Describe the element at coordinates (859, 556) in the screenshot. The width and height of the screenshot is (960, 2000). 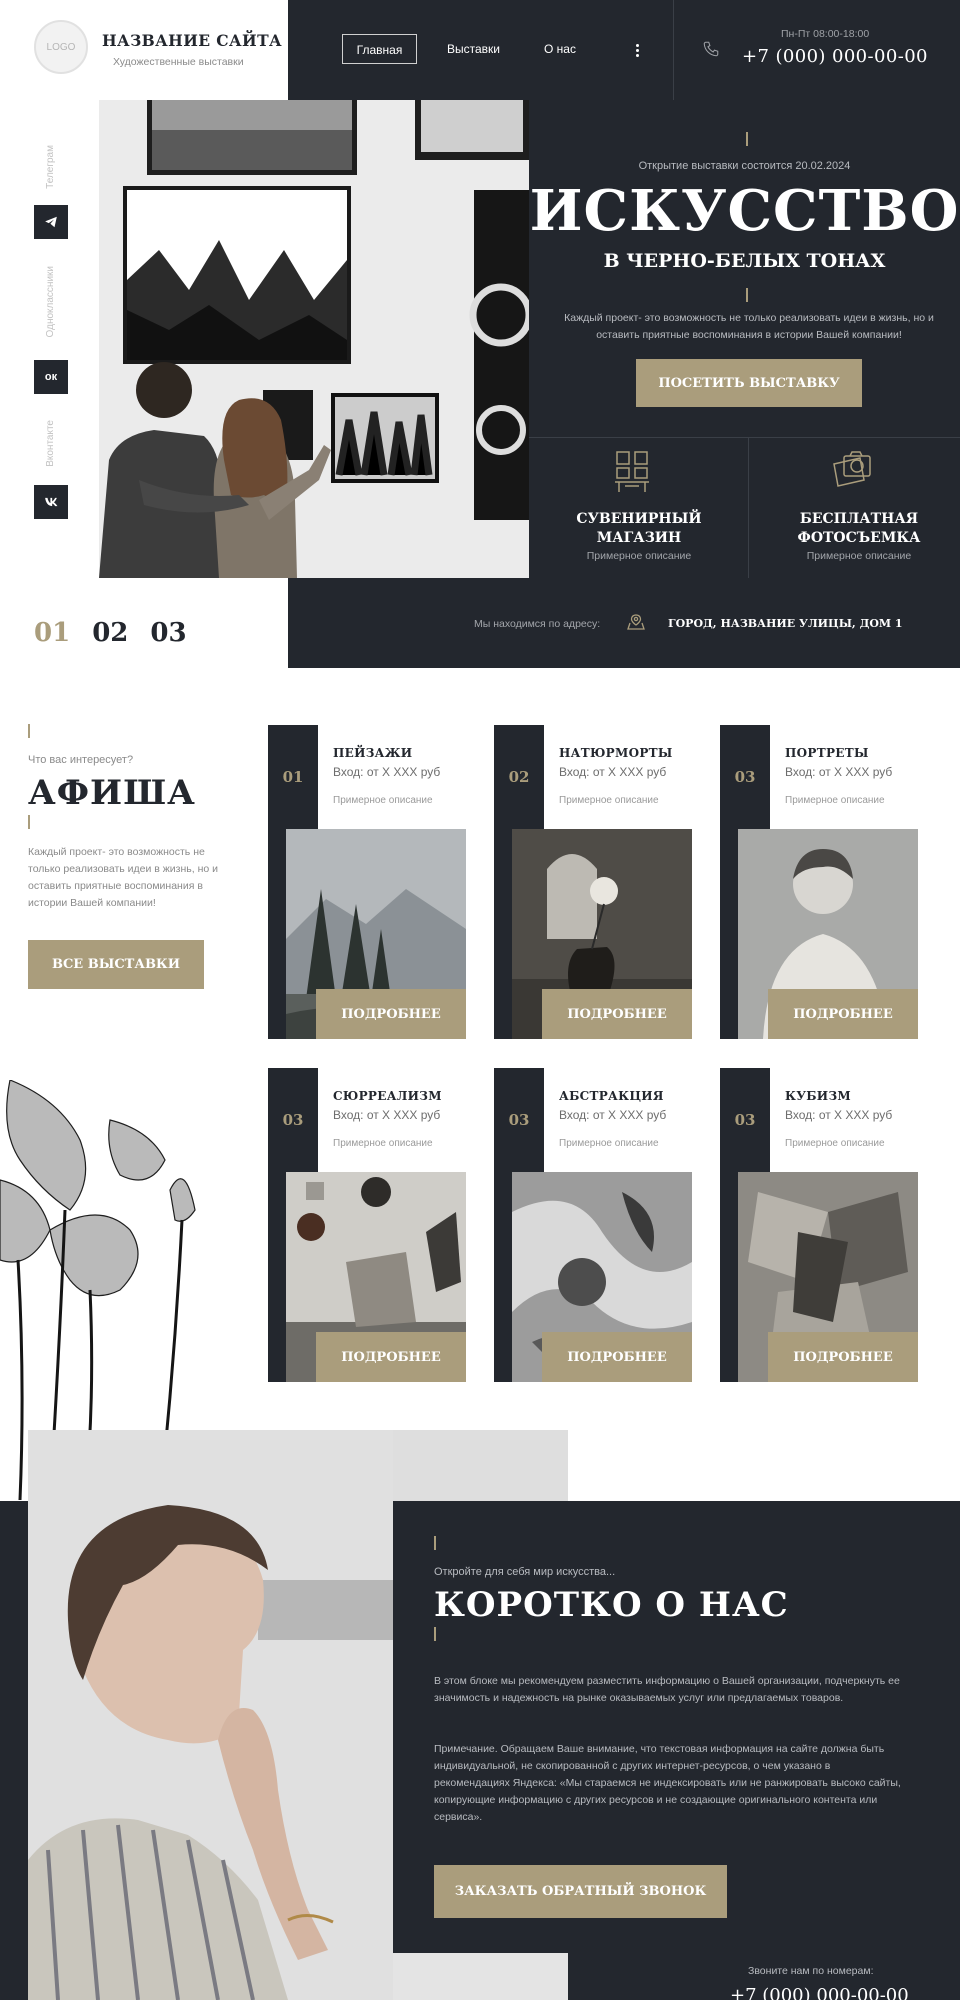
I see `photo-desc: Примерное описание` at that location.